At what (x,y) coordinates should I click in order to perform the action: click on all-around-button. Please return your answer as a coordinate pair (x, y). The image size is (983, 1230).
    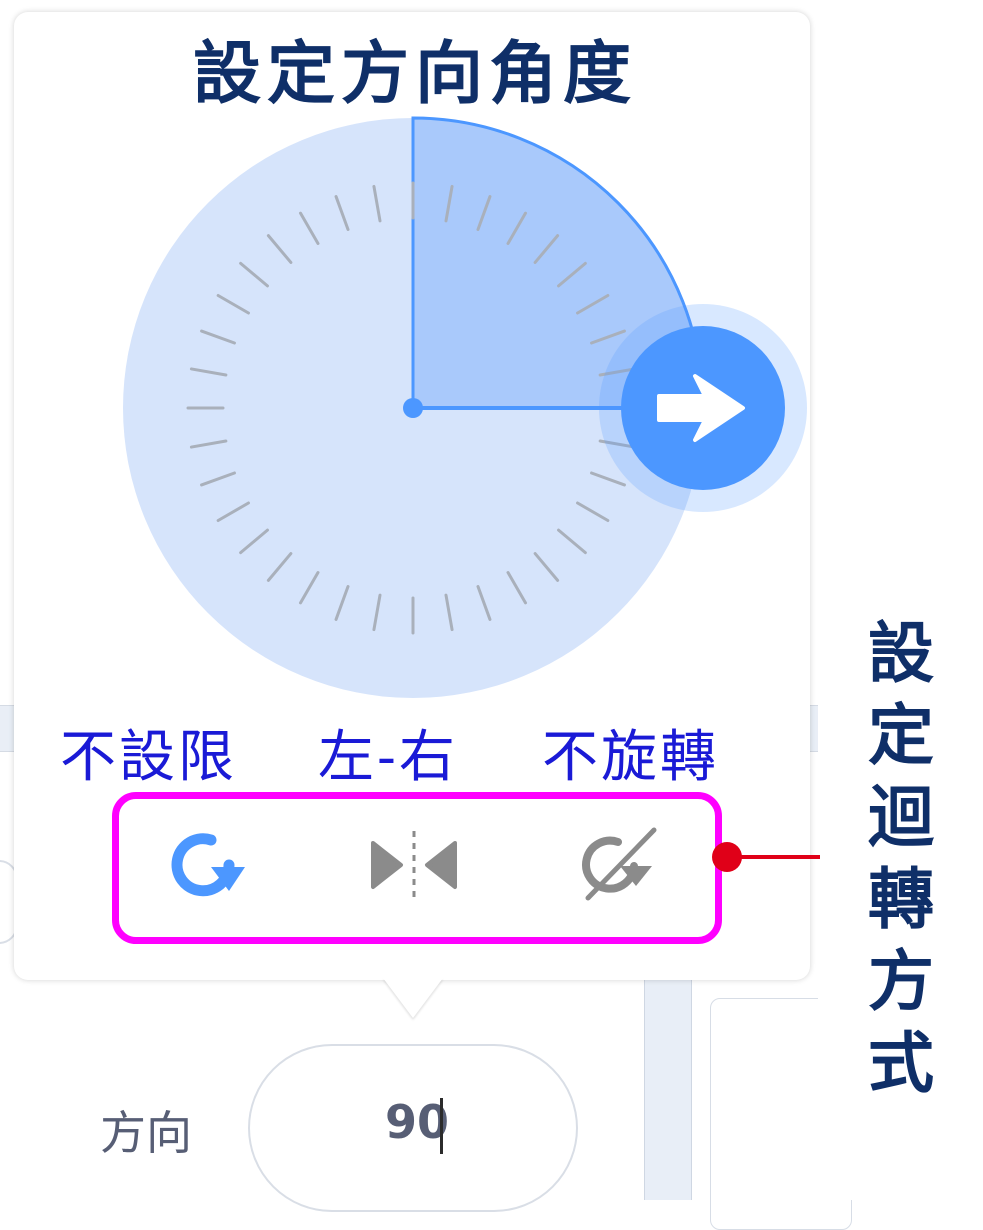
    Looking at the image, I should click on (205, 865).